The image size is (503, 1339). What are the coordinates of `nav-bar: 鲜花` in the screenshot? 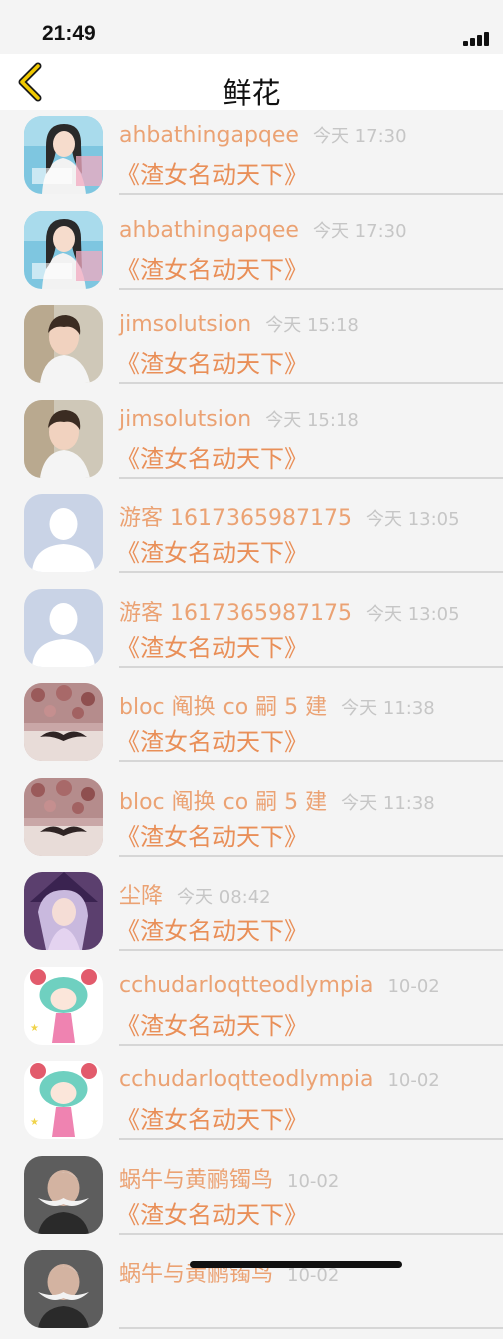 It's located at (251, 82).